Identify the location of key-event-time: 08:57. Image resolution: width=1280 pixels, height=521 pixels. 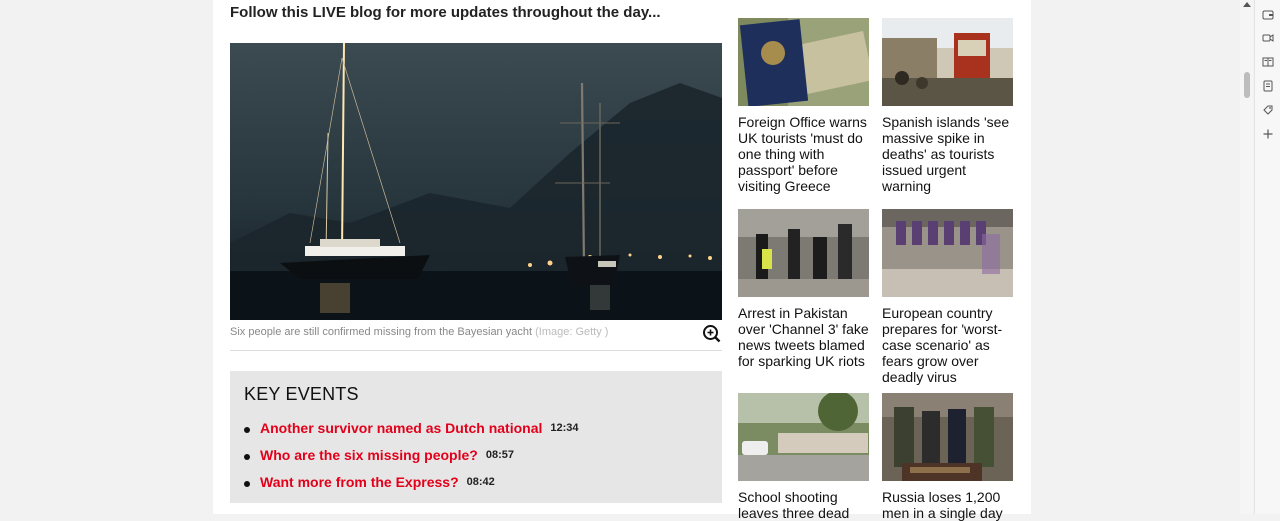
(499, 454).